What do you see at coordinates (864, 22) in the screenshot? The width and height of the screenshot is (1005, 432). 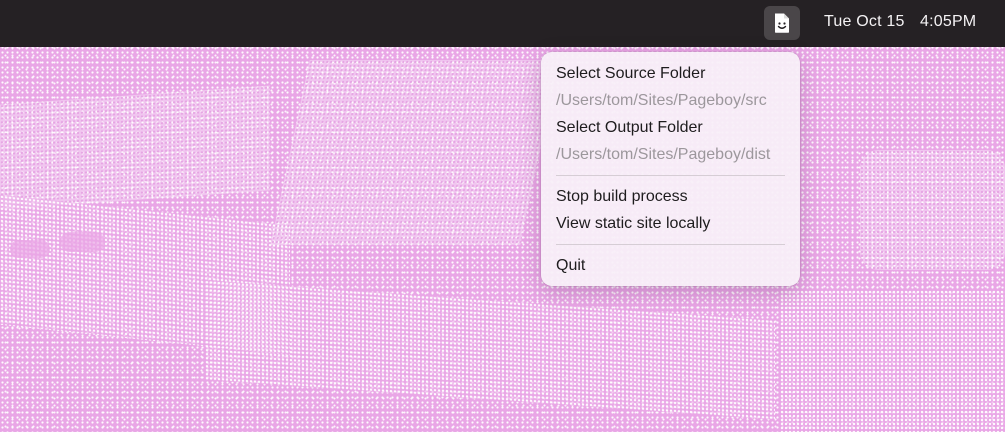 I see `menubar-date: Tue Oct 15` at bounding box center [864, 22].